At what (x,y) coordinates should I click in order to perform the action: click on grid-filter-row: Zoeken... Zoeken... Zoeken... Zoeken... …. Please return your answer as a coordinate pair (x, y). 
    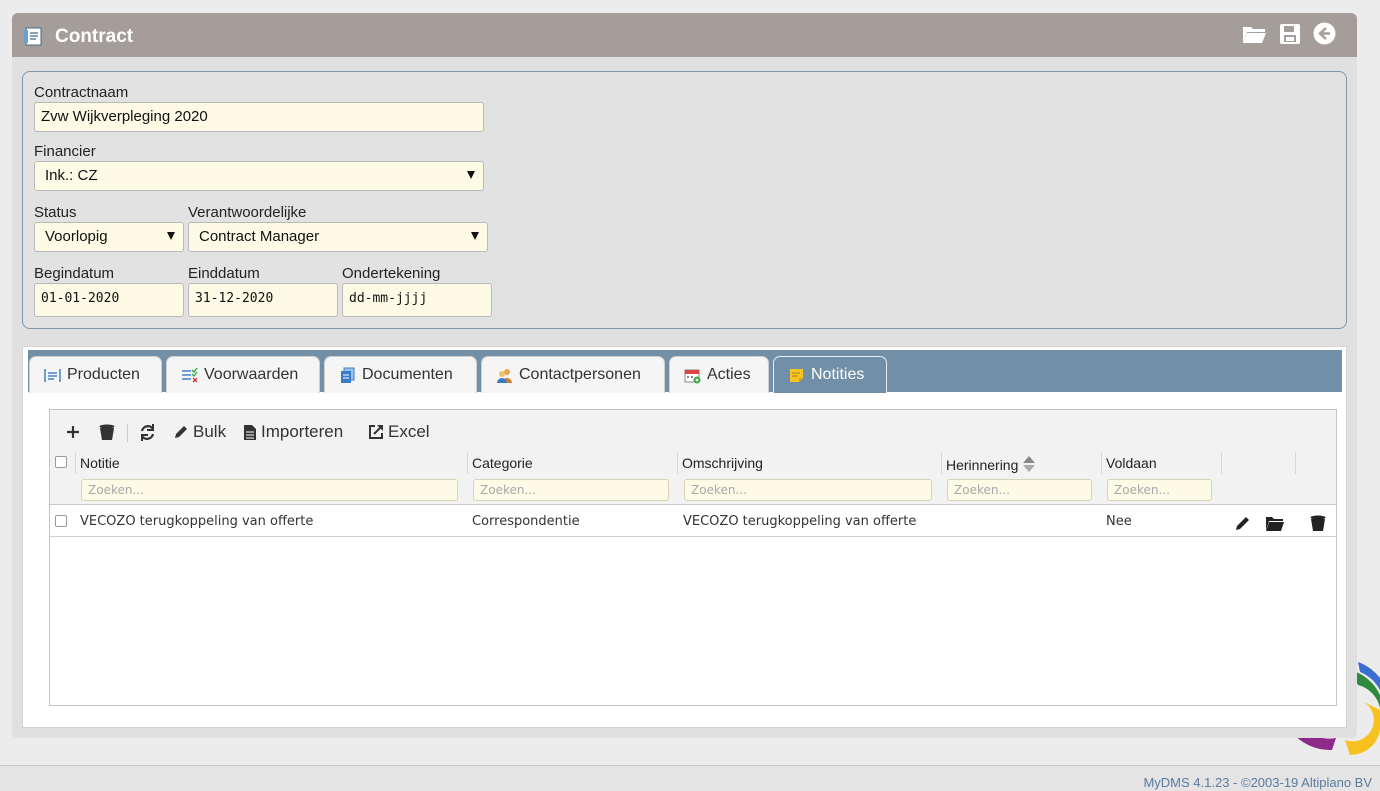
    Looking at the image, I should click on (693, 489).